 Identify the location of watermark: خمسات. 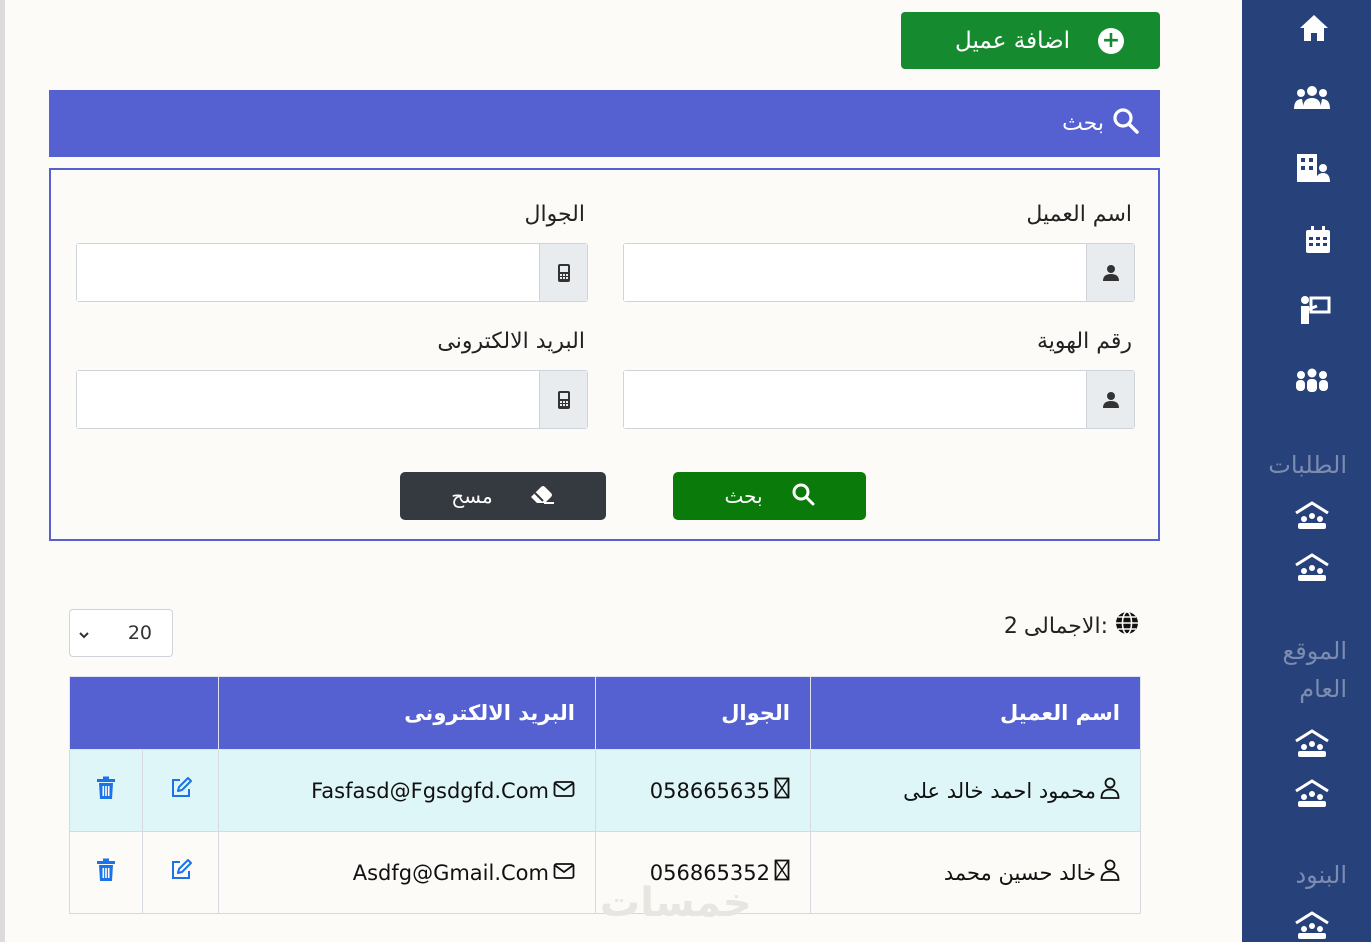
(676, 903).